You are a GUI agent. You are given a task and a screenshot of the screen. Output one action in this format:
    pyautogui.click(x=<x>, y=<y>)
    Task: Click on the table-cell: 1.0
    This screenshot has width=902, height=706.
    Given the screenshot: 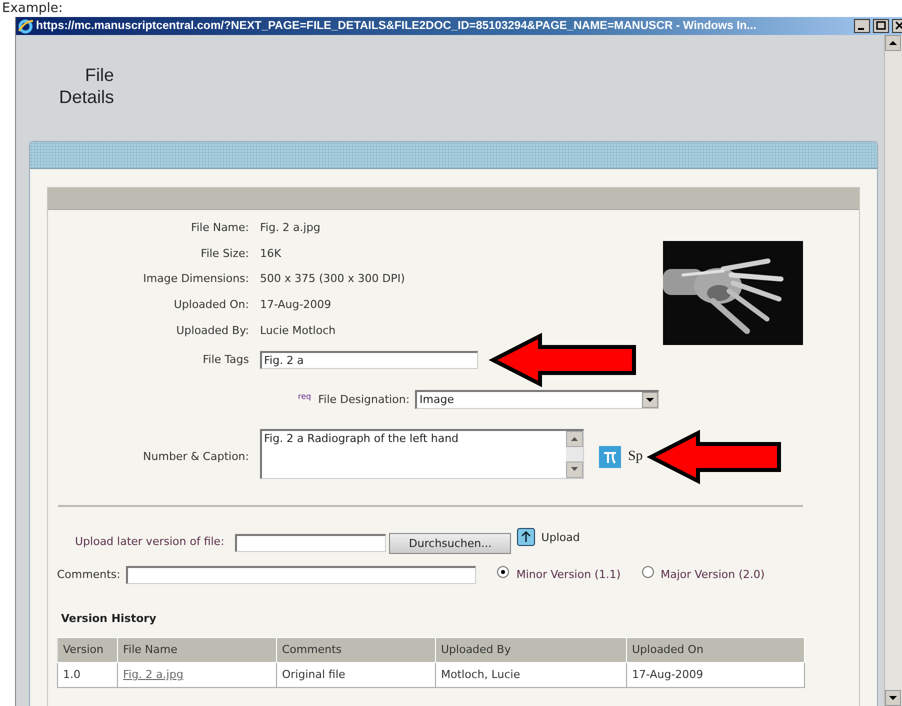 What is the action you would take?
    pyautogui.click(x=88, y=675)
    